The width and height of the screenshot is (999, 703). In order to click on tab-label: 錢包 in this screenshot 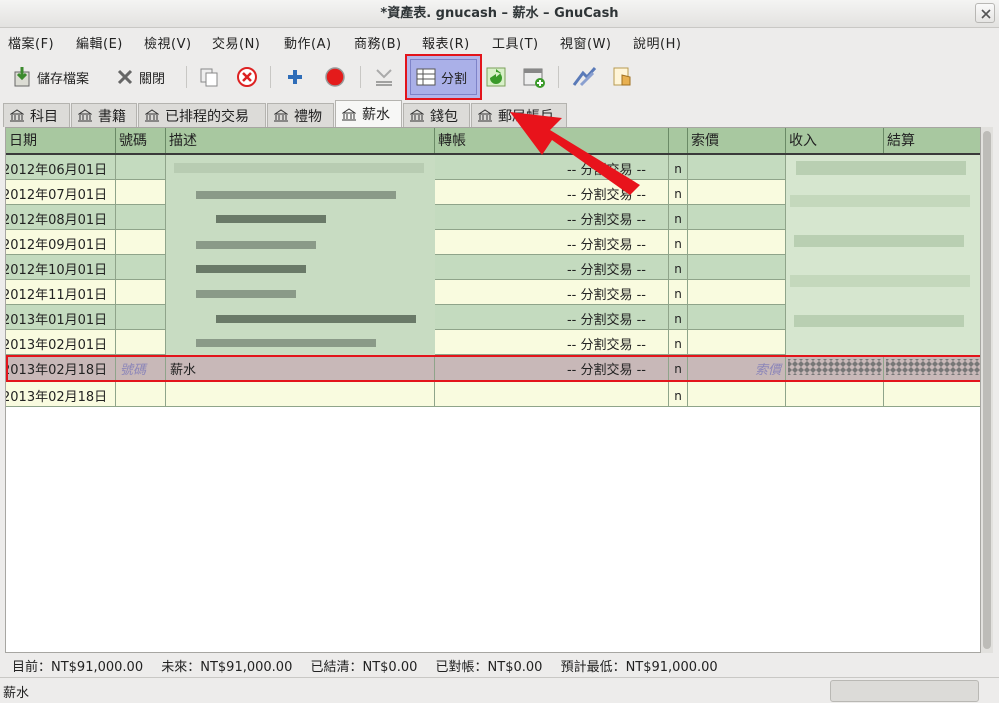, I will do `click(444, 116)`.